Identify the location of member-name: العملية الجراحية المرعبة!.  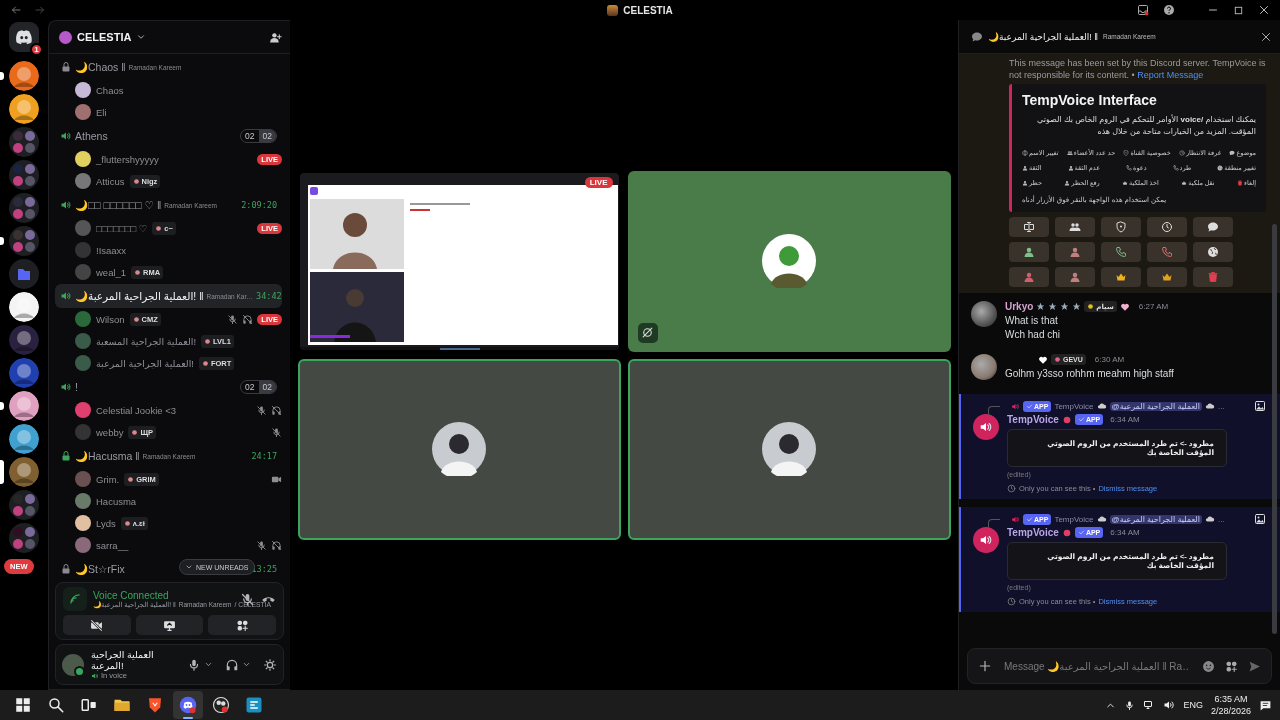
(145, 363).